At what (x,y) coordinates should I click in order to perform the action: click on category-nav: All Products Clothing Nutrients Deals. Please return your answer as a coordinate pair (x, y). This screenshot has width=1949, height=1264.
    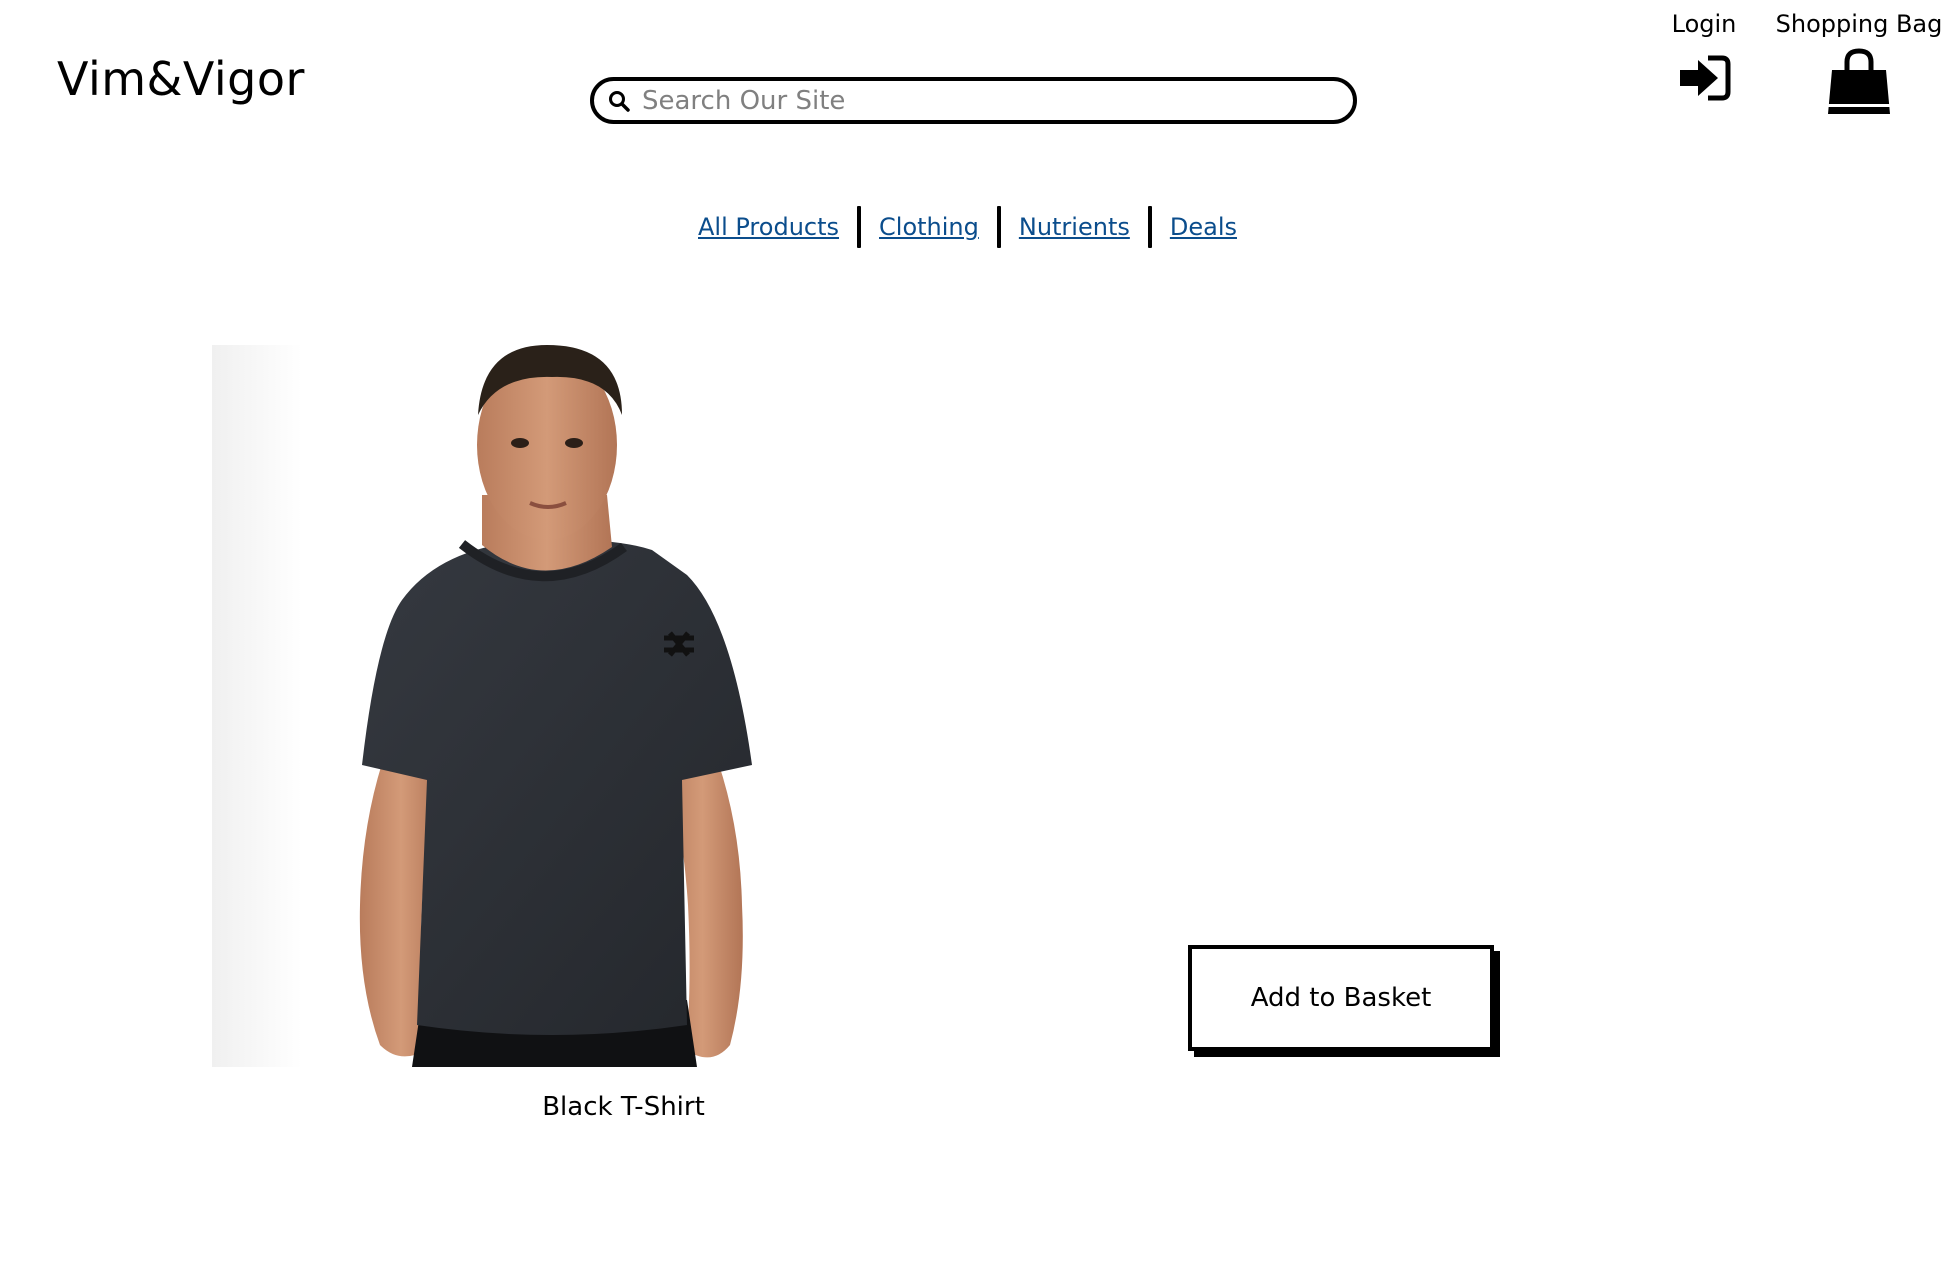
    Looking at the image, I should click on (974, 227).